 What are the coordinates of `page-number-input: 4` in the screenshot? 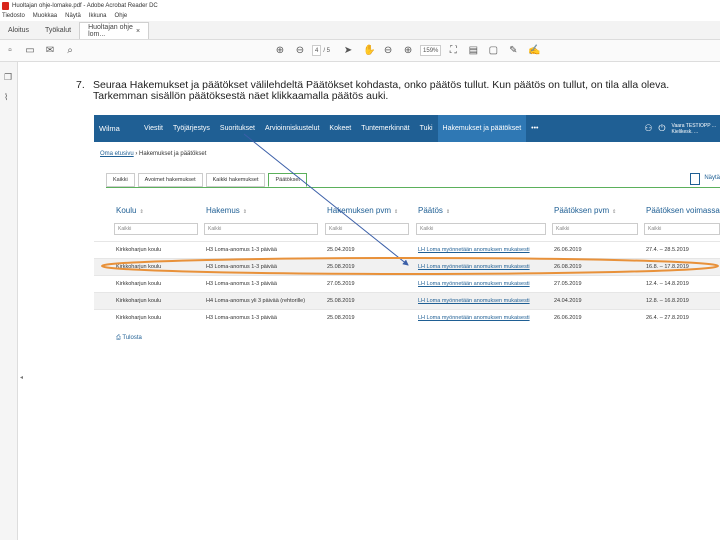 It's located at (317, 50).